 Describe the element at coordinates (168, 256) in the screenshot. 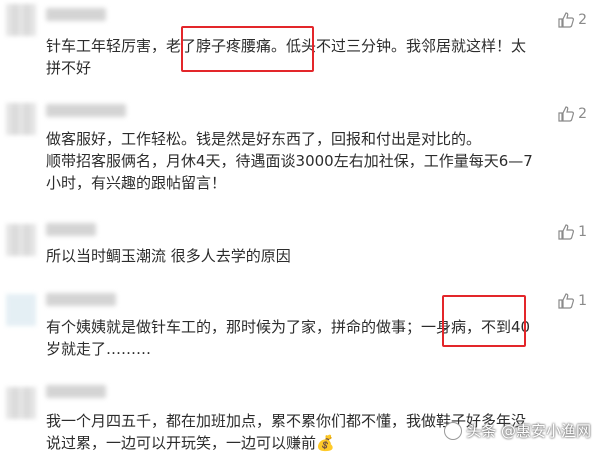

I see `comment-line: 所以当时鲷玉潮流 很多人去学的原因` at that location.